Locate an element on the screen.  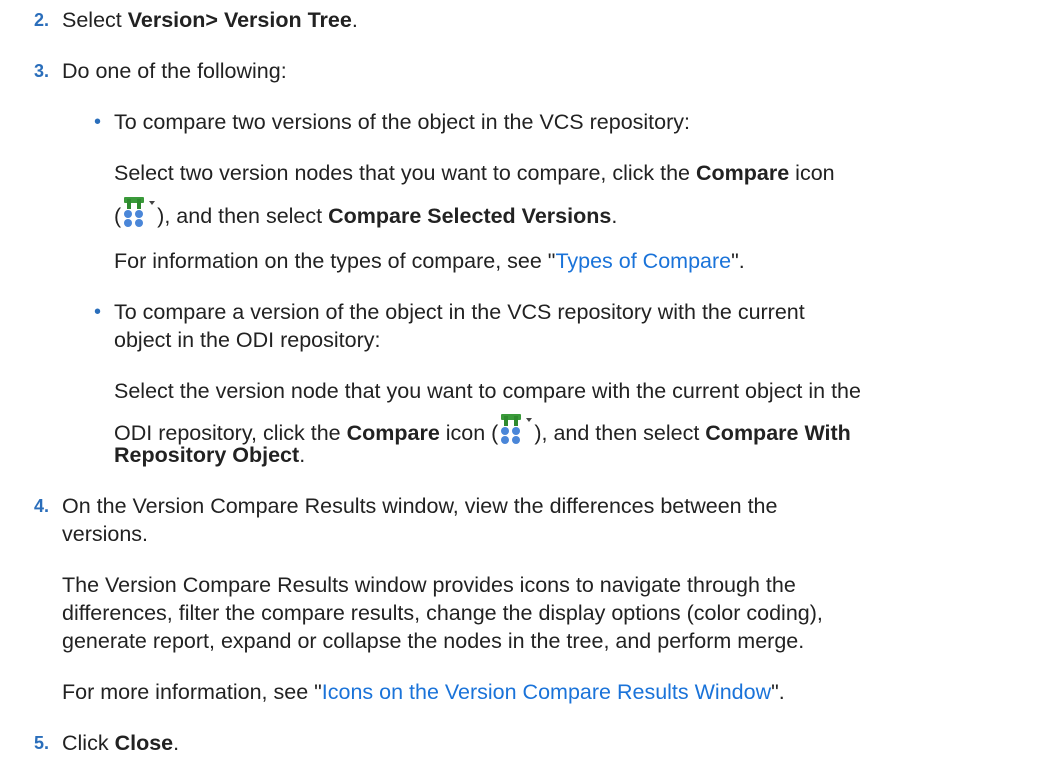
step-5-text: Click Close. is located at coordinates (121, 743).